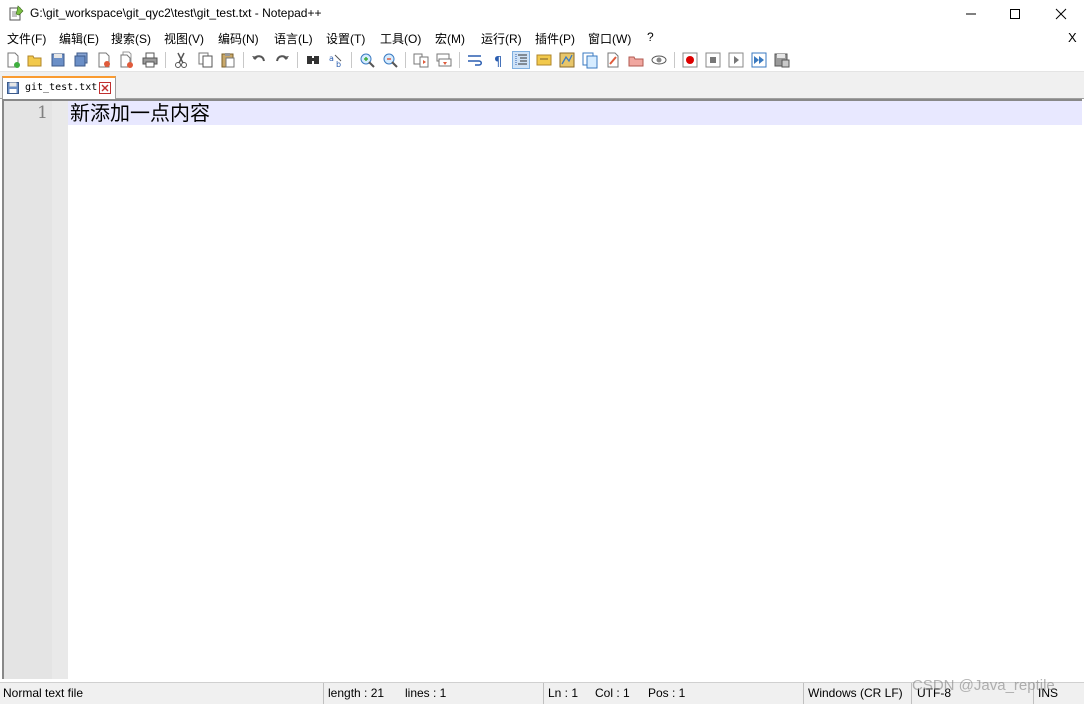  I want to click on status-eol: Windows (CR LF), so click(855, 693).